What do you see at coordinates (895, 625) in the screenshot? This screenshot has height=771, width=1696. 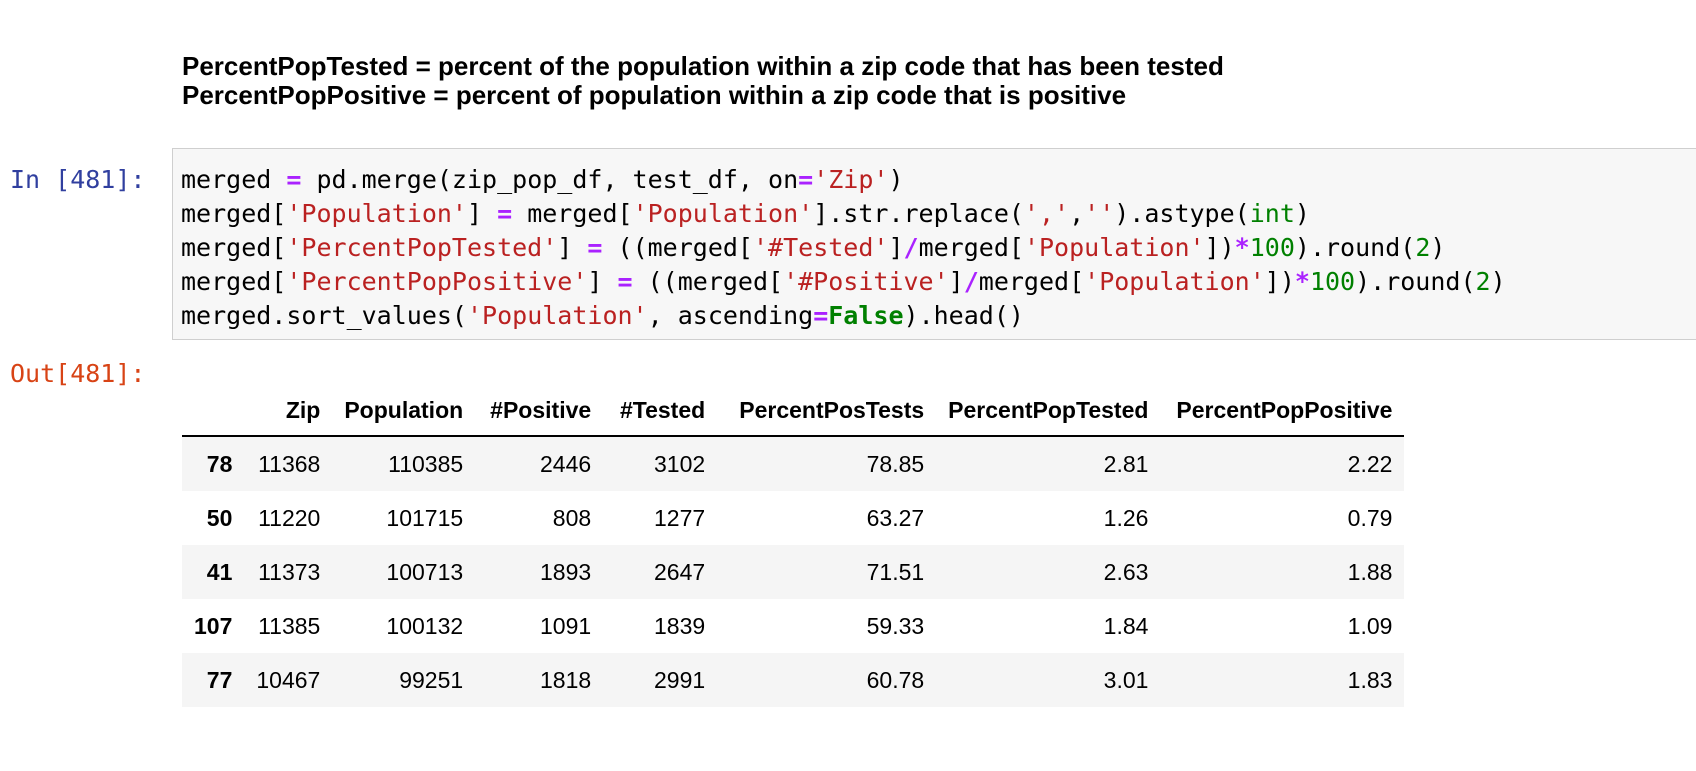 I see `cell-percent-pos-tests: 59.33` at bounding box center [895, 625].